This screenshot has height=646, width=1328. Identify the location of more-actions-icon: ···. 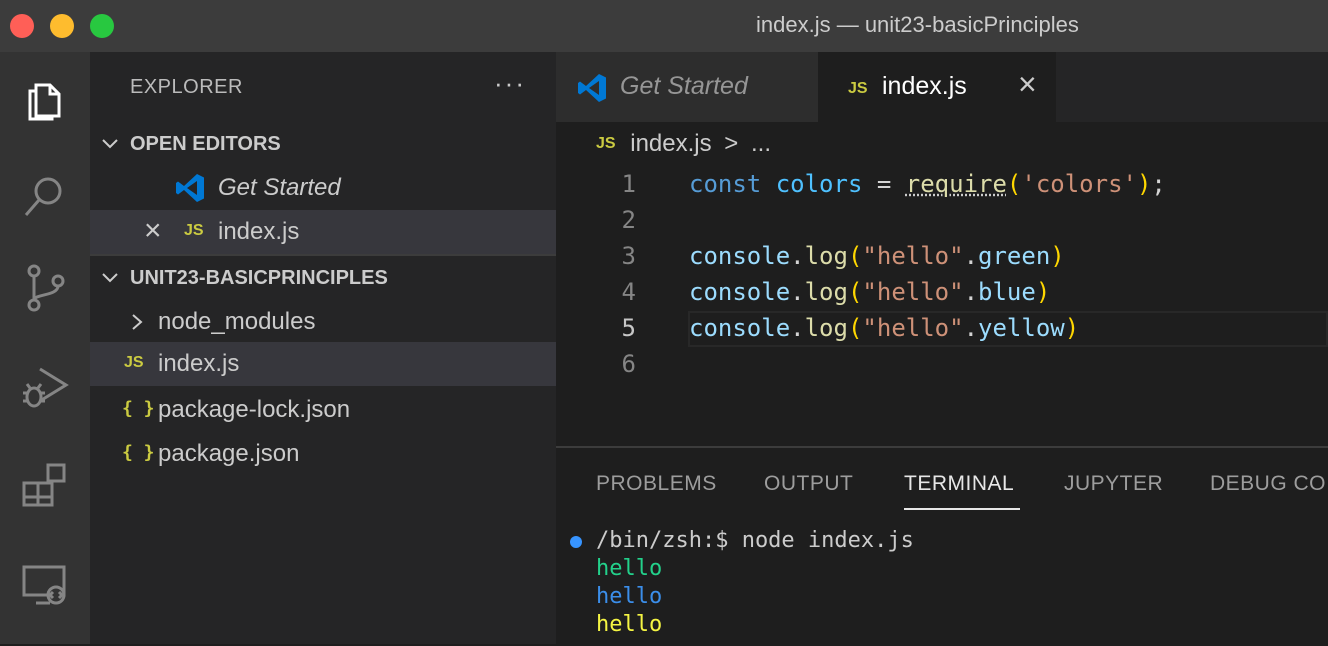
(510, 83).